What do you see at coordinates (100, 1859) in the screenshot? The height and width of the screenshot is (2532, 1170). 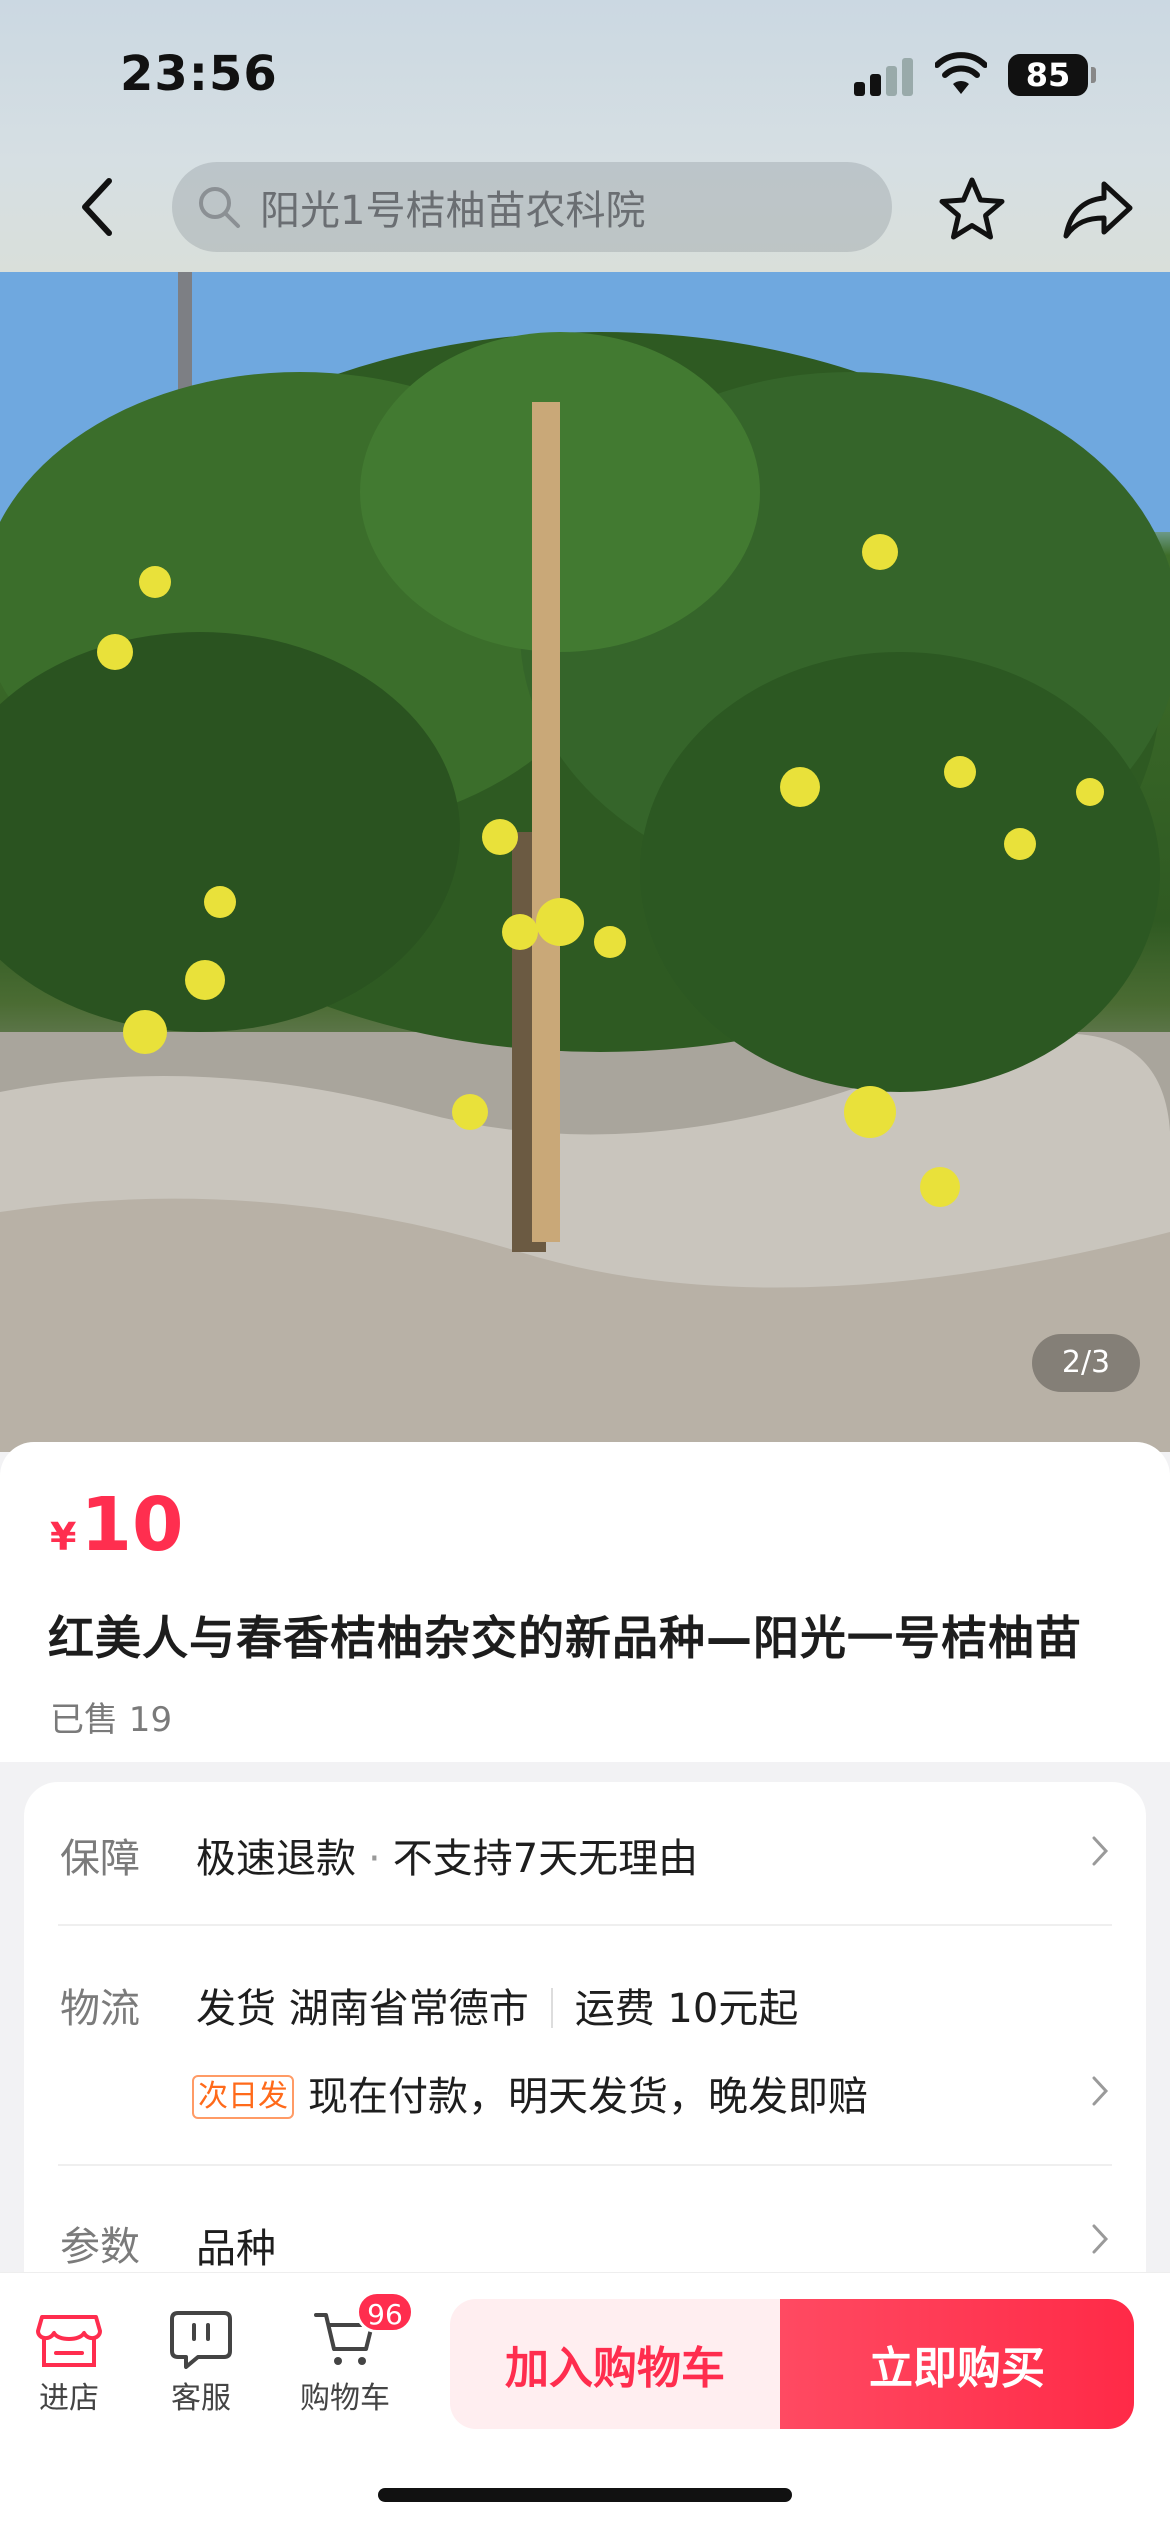 I see `guarantee-label: 保障` at bounding box center [100, 1859].